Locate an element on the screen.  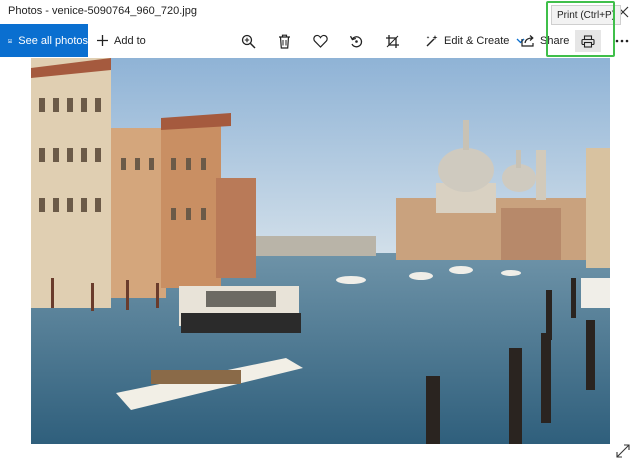
see-all-photos-button: See all photos is located at coordinates (44, 40).